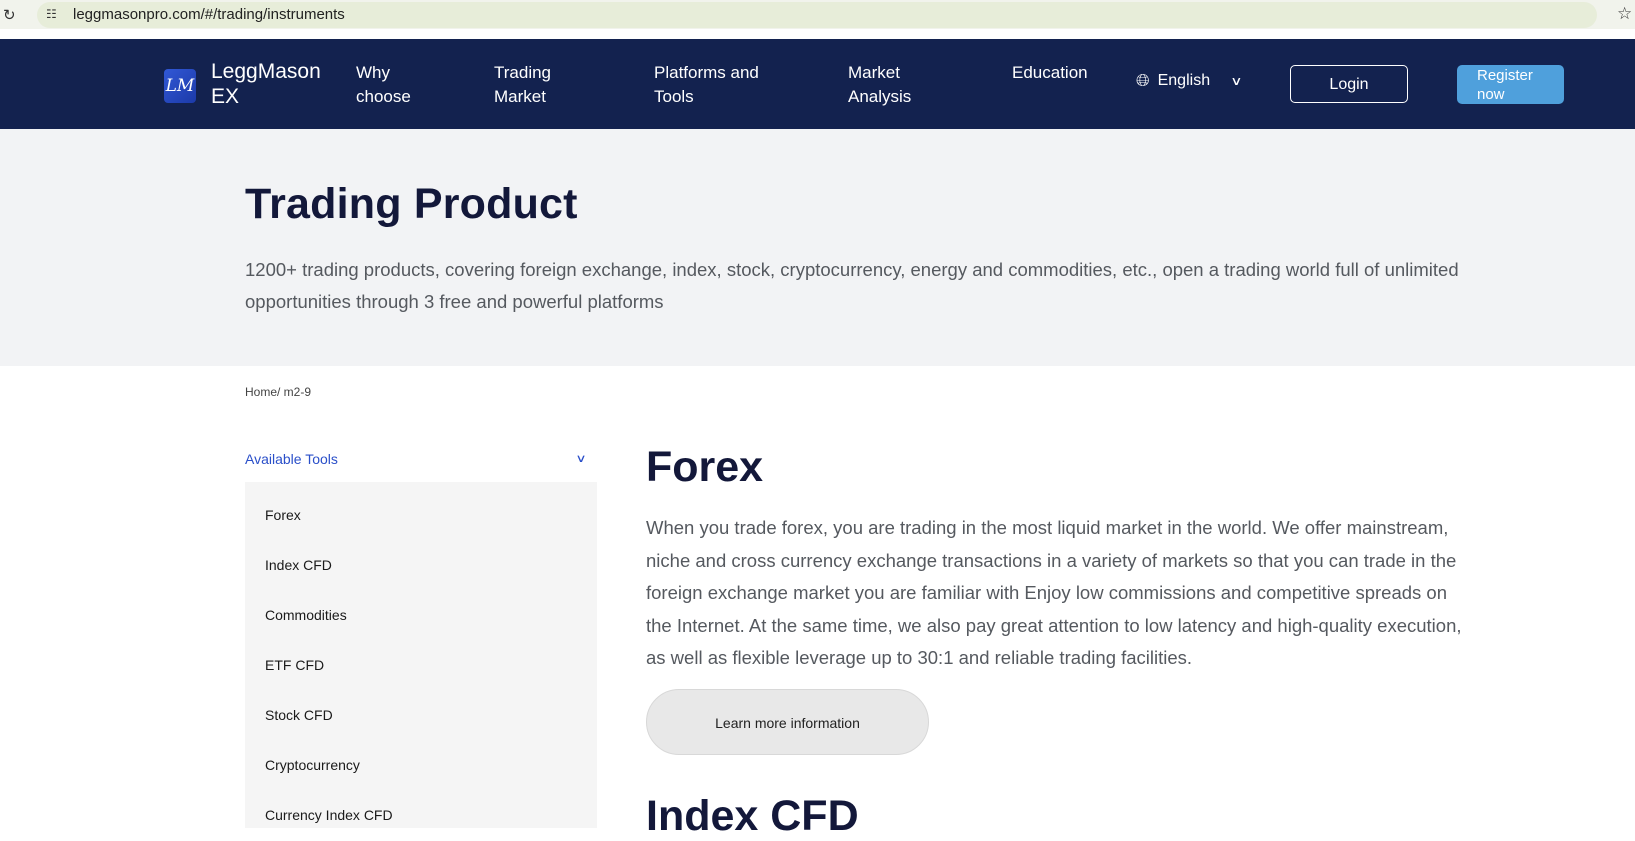 The height and width of the screenshot is (841, 1635). Describe the element at coordinates (1505, 75) in the screenshot. I see `register-label-line1: Register` at that location.